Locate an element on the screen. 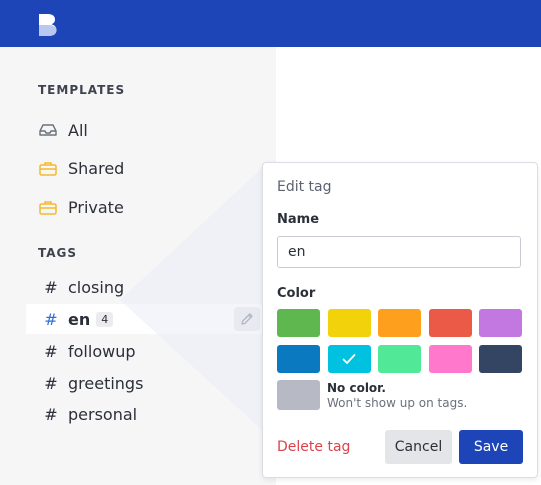  edit-tag-button is located at coordinates (247, 319).